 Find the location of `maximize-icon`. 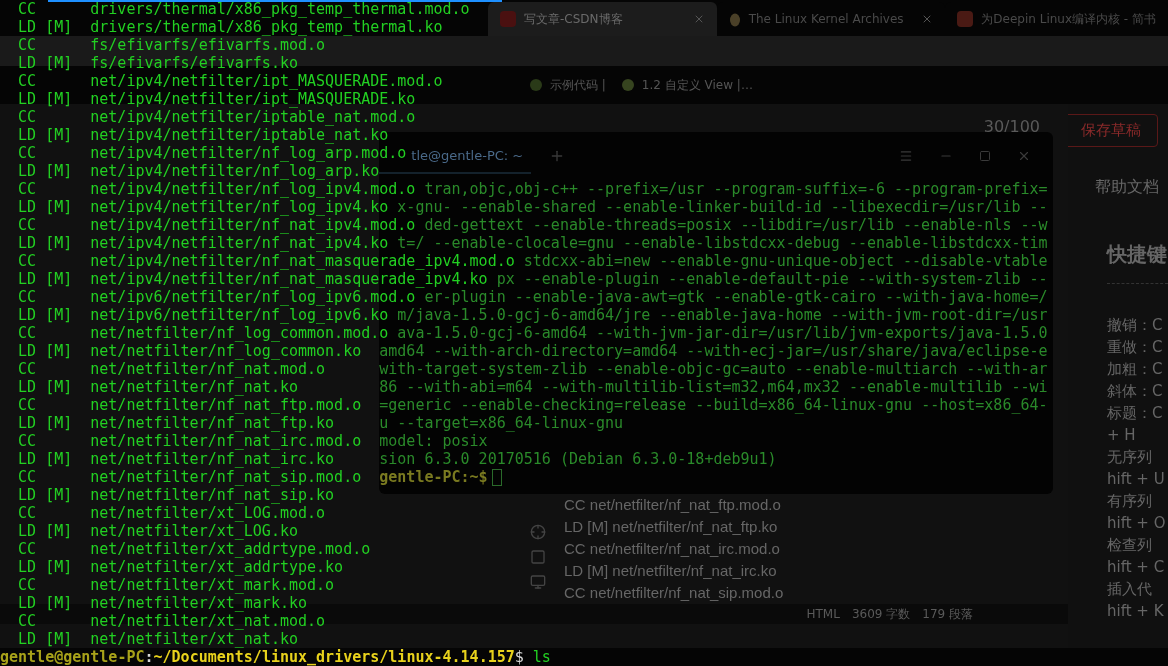

maximize-icon is located at coordinates (984, 156).